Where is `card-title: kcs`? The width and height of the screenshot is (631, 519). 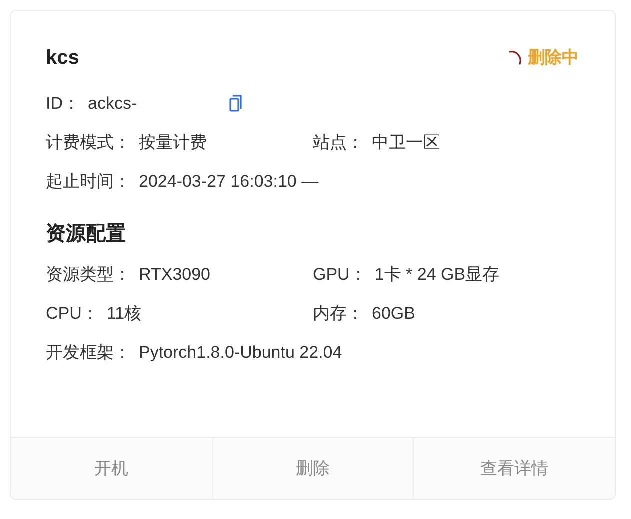
card-title: kcs is located at coordinates (63, 58).